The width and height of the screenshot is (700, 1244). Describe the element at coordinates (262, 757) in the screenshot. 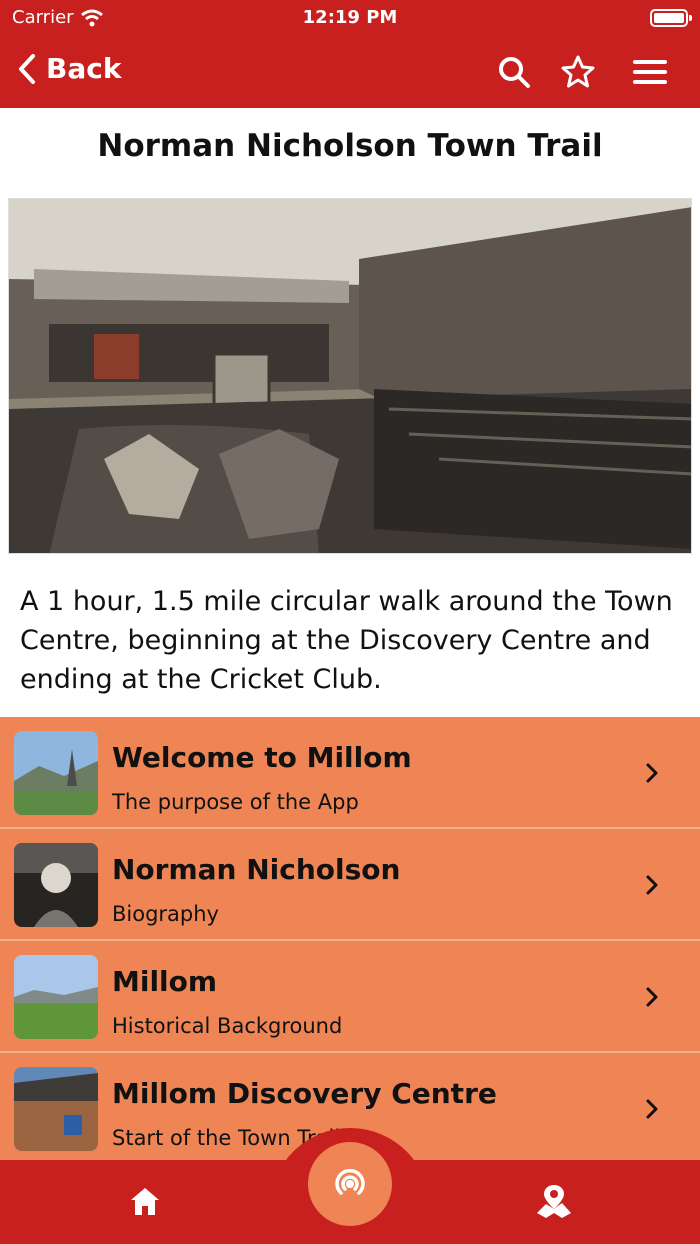

I see `list-item-title: Welcome to Millom` at that location.